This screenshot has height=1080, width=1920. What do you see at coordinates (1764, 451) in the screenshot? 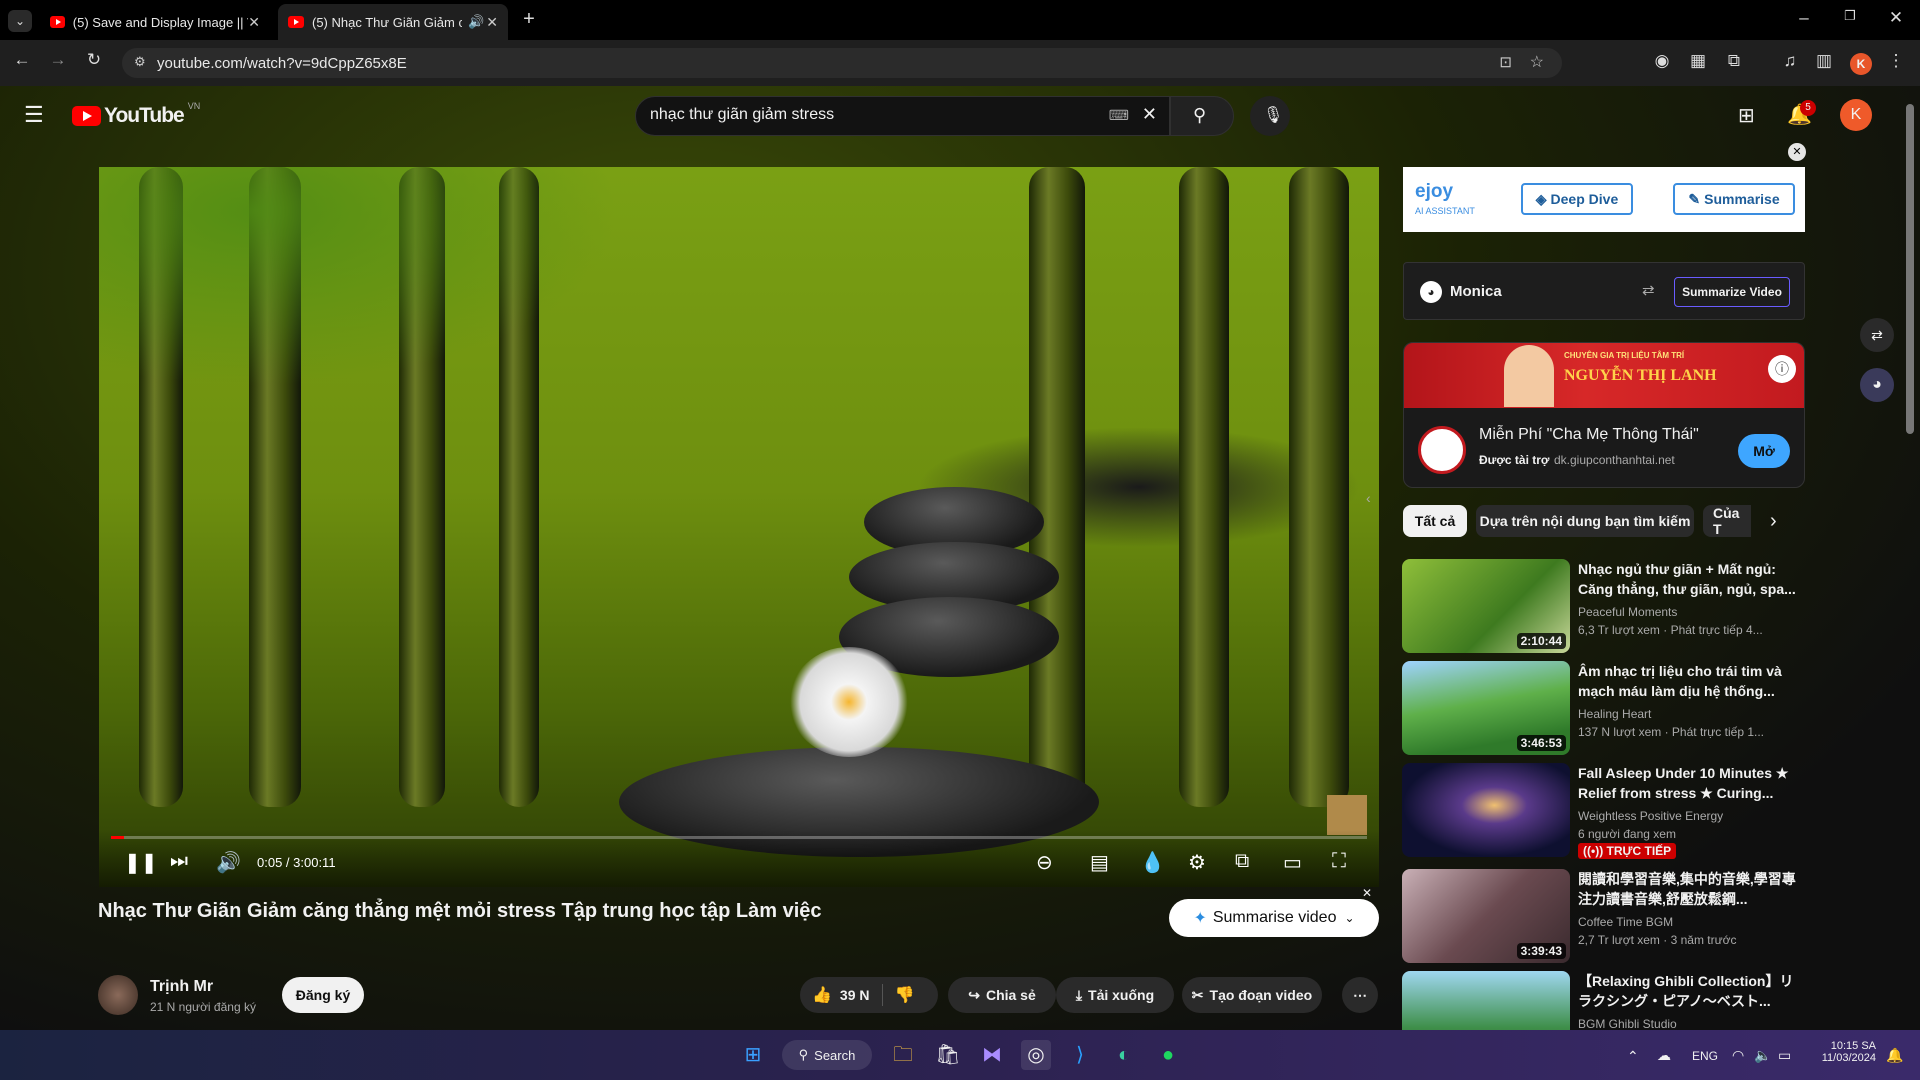
I see `ad-open-button: Mở` at bounding box center [1764, 451].